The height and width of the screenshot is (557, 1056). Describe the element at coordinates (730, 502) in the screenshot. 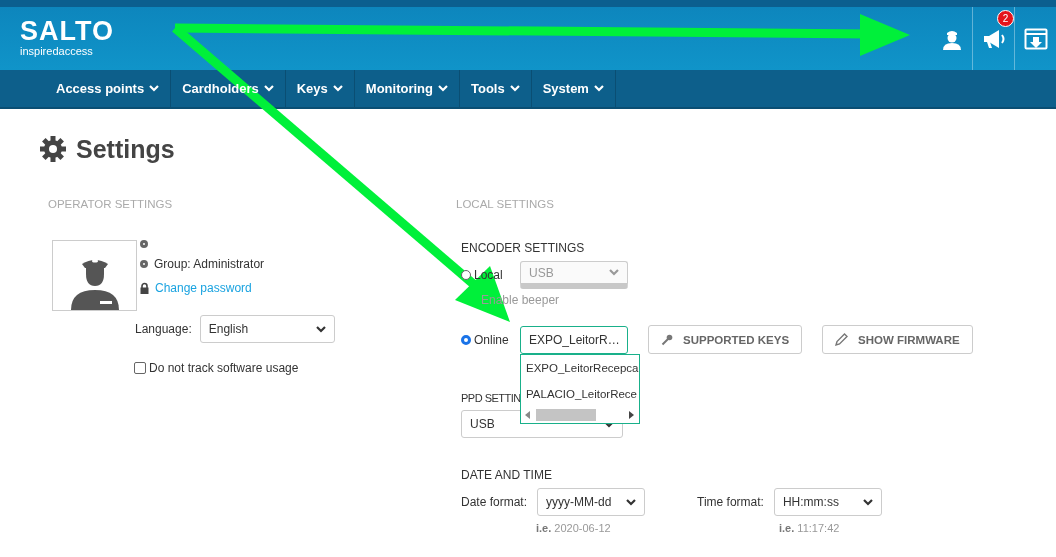

I see `time-format-label: Time format:` at that location.